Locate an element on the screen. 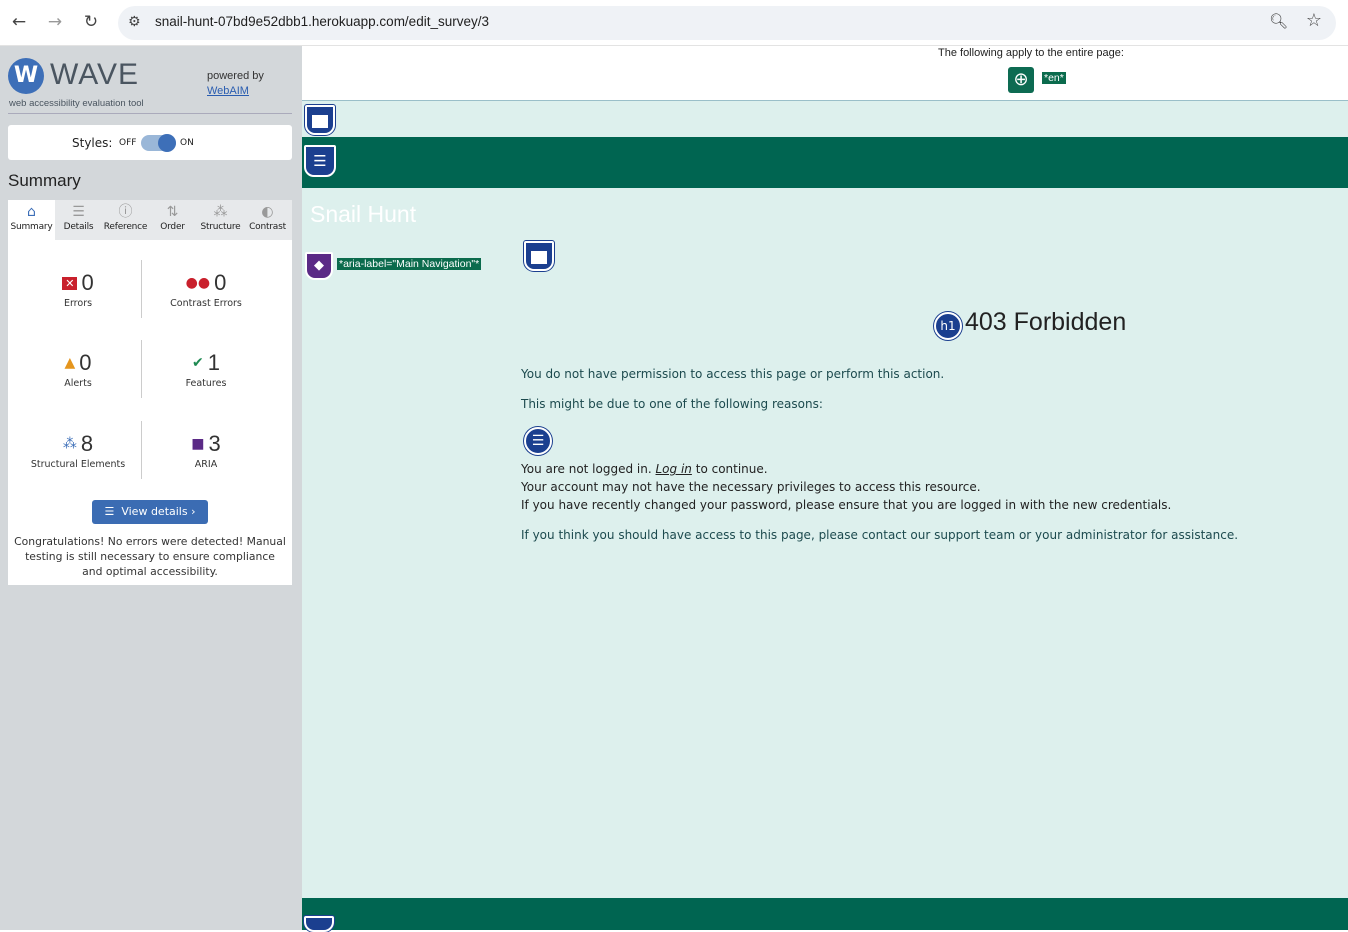 Image resolution: width=1348 pixels, height=932 pixels. styles-on-label: ON is located at coordinates (187, 143).